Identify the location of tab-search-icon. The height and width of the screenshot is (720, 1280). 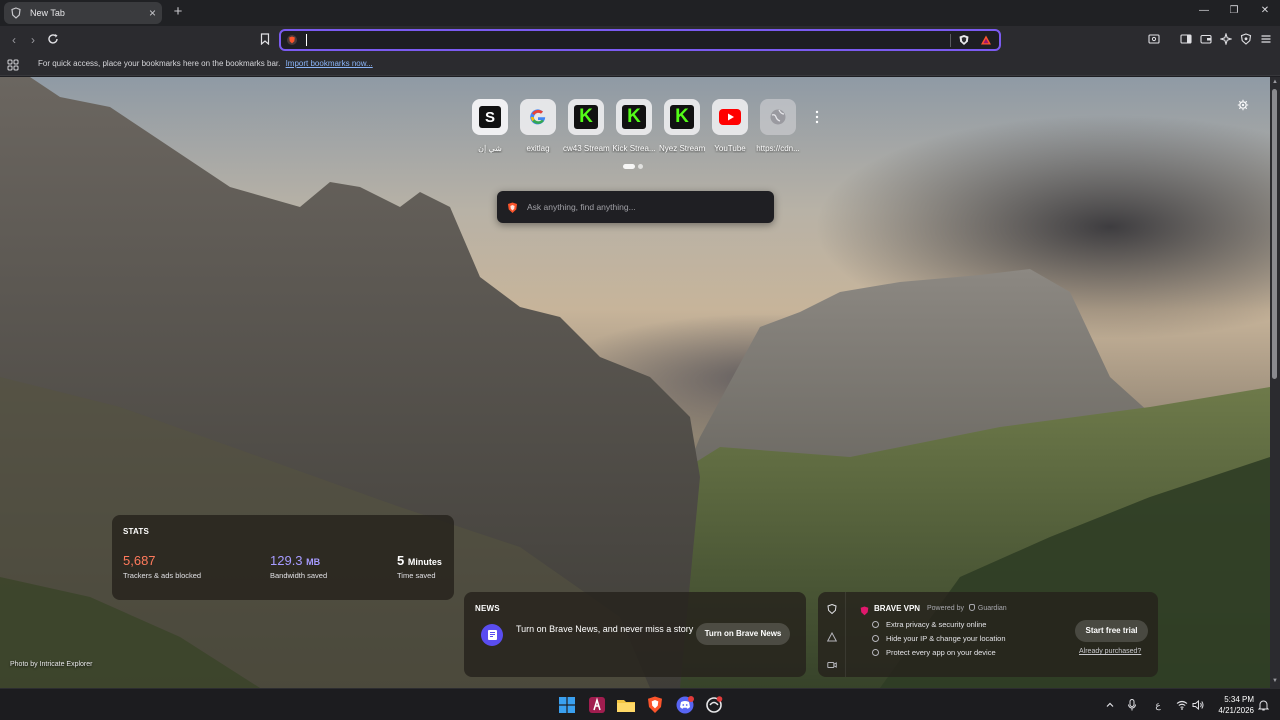
(1154, 39).